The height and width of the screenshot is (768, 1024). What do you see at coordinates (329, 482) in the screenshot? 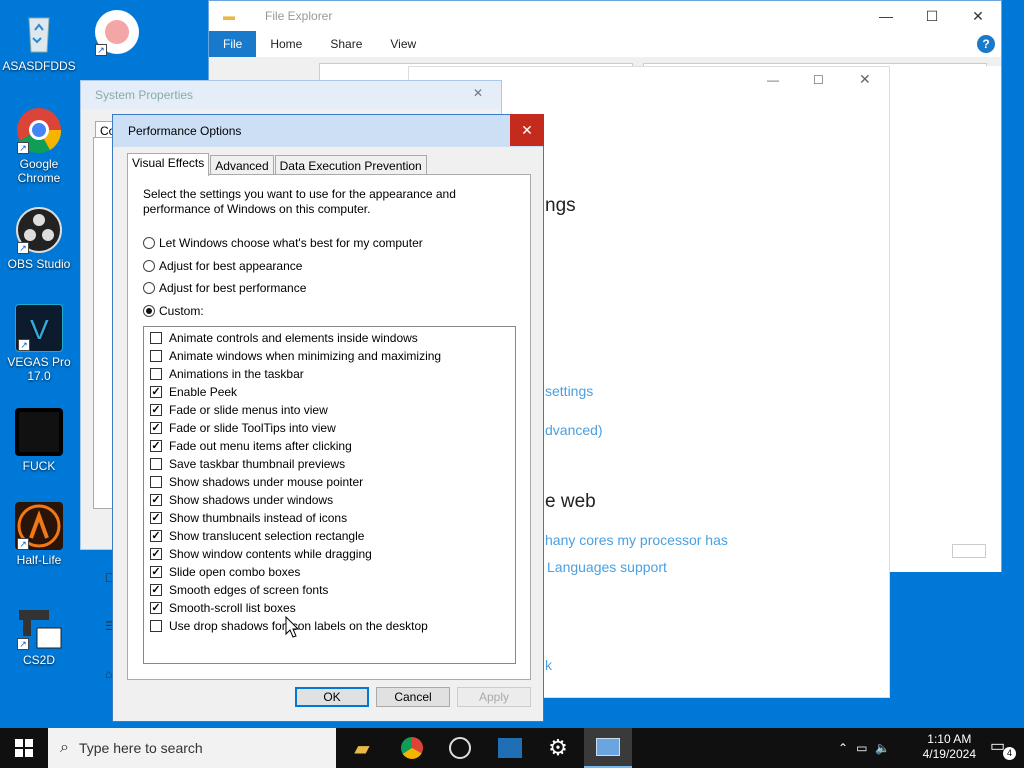
I see `visual-effect-item: Show shadows under mouse pointer` at bounding box center [329, 482].